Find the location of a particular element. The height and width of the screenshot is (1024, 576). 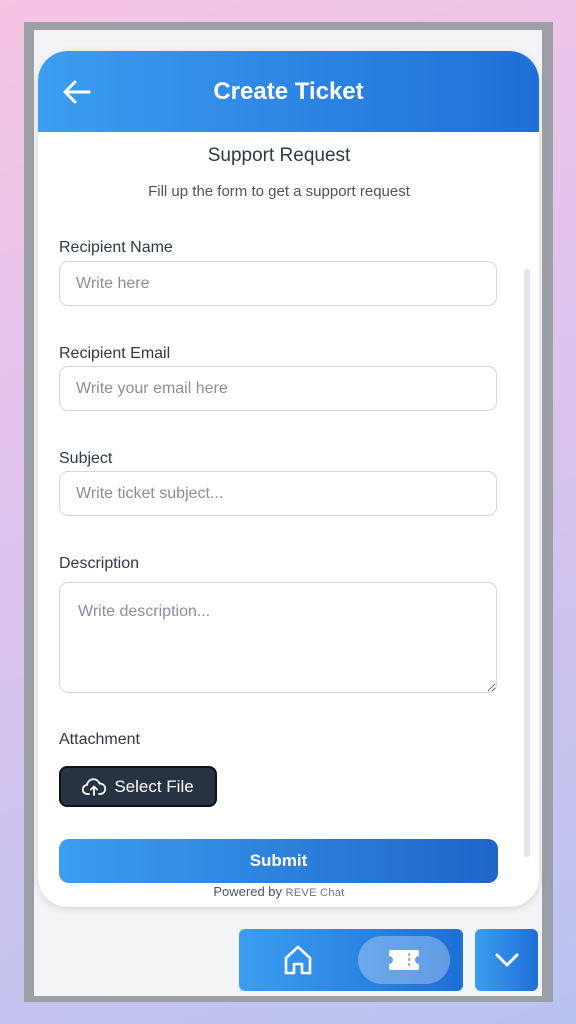

home-button is located at coordinates (298, 960).